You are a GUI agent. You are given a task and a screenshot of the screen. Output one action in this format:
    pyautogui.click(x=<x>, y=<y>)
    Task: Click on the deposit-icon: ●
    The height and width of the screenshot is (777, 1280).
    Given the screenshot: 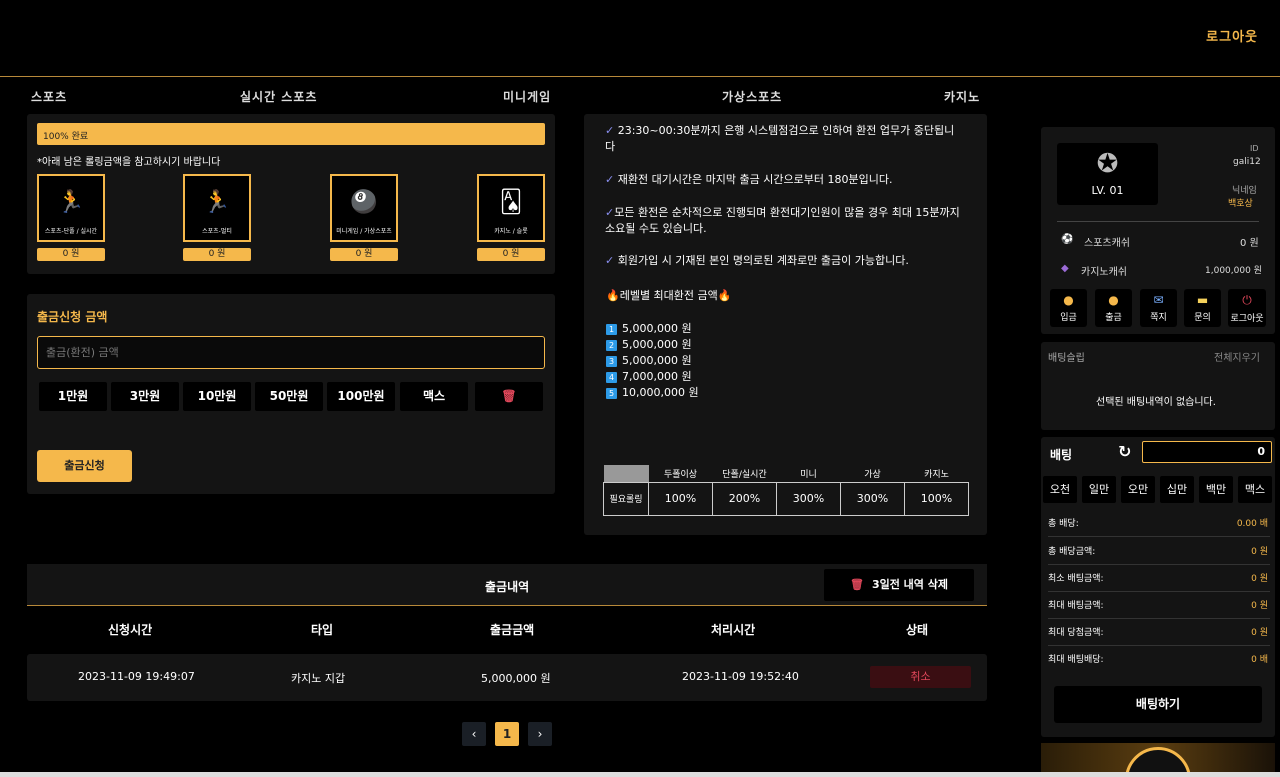 What is the action you would take?
    pyautogui.click(x=1068, y=300)
    